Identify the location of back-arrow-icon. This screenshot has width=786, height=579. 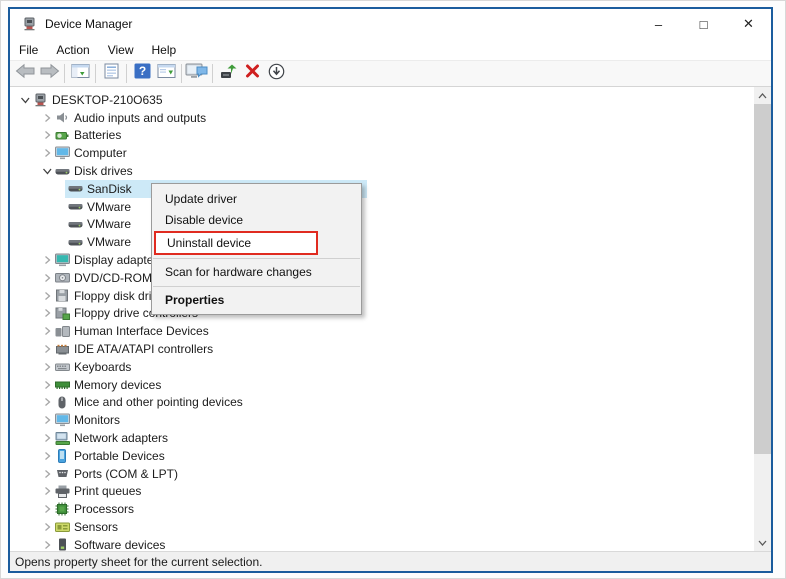
(25, 73).